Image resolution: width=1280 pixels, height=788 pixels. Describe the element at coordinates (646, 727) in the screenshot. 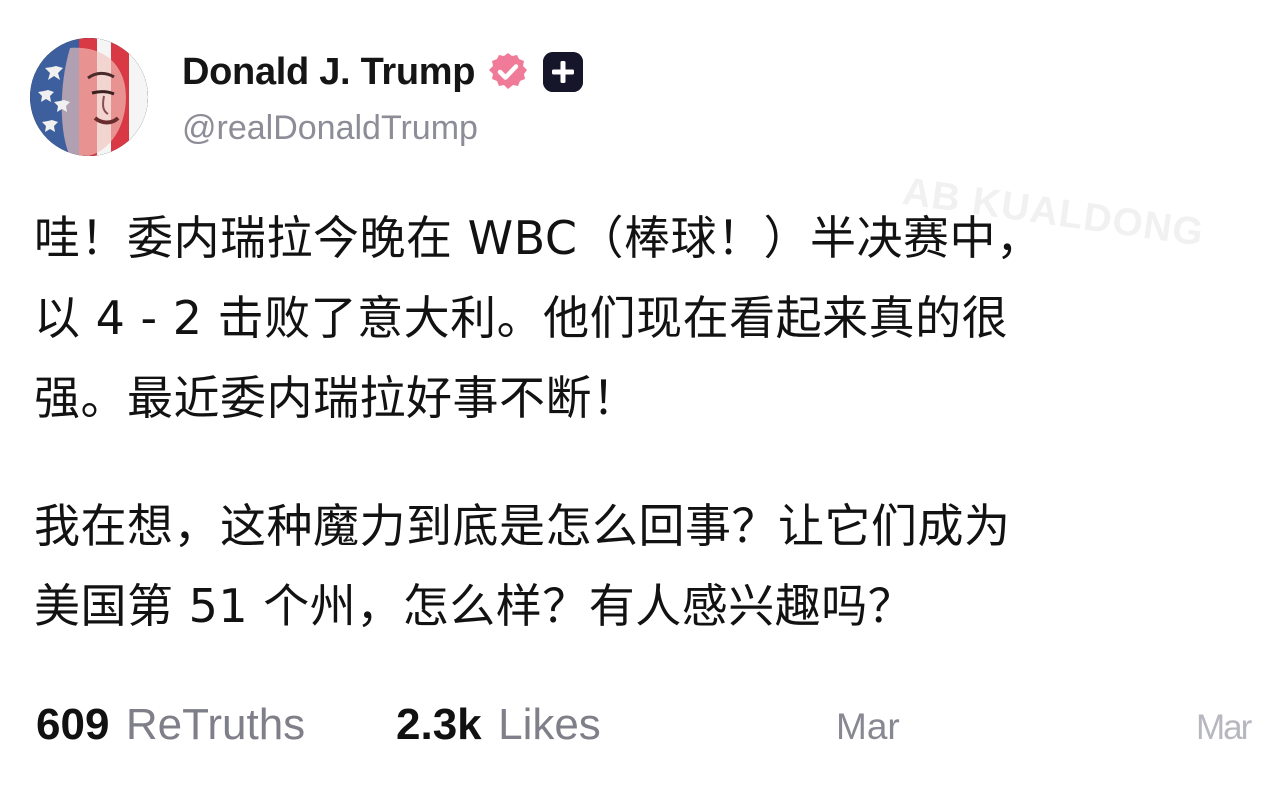

I see `post-stats: 609 ReTruths 2.3k Likes Mar Mar` at that location.